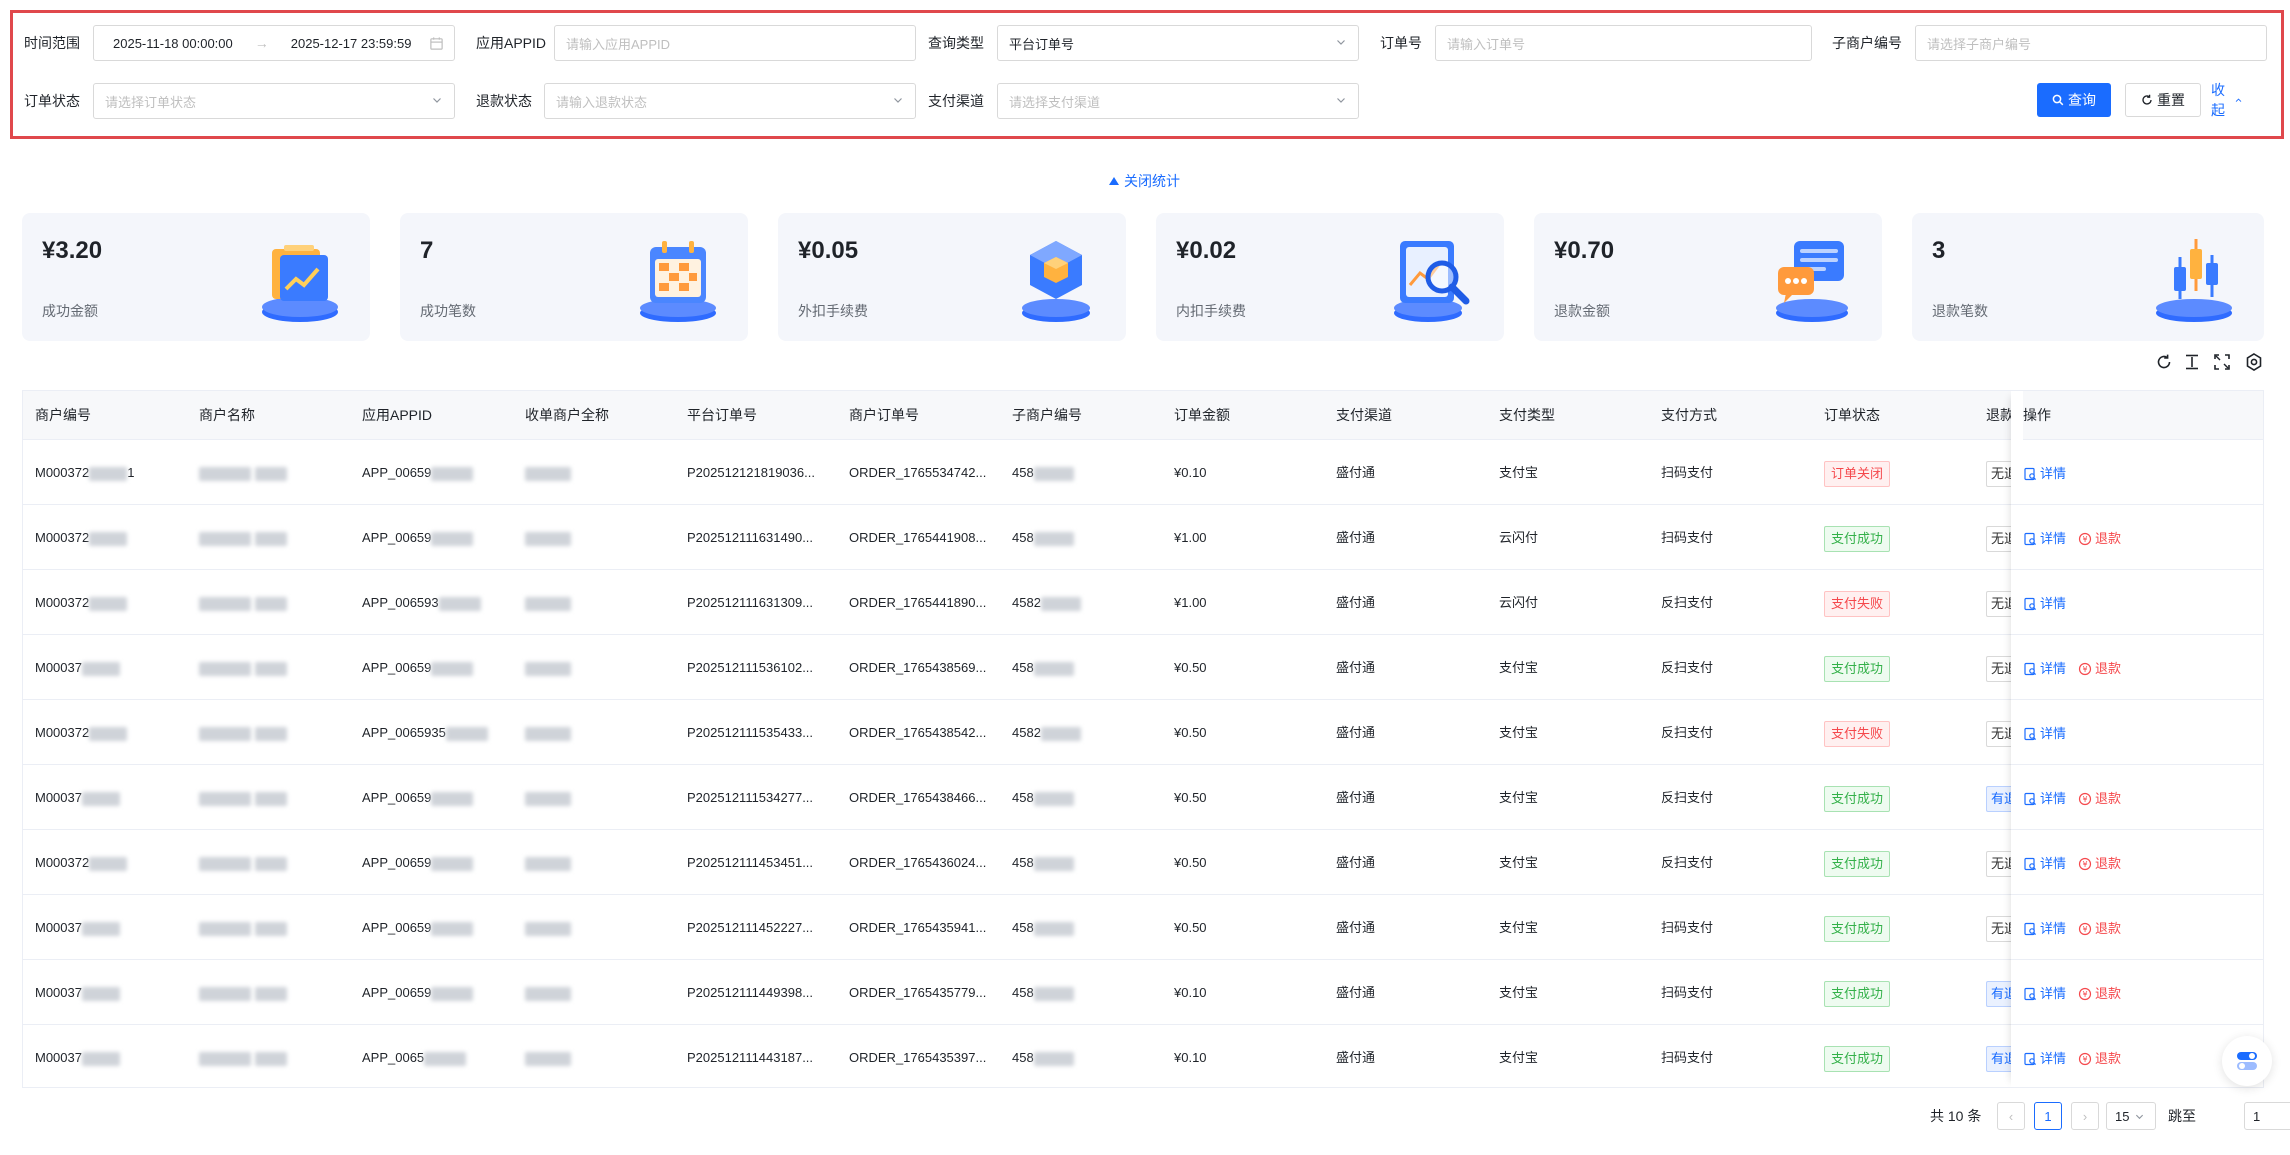 The width and height of the screenshot is (2290, 1155). What do you see at coordinates (2194, 280) in the screenshot?
I see `candlestick-icon` at bounding box center [2194, 280].